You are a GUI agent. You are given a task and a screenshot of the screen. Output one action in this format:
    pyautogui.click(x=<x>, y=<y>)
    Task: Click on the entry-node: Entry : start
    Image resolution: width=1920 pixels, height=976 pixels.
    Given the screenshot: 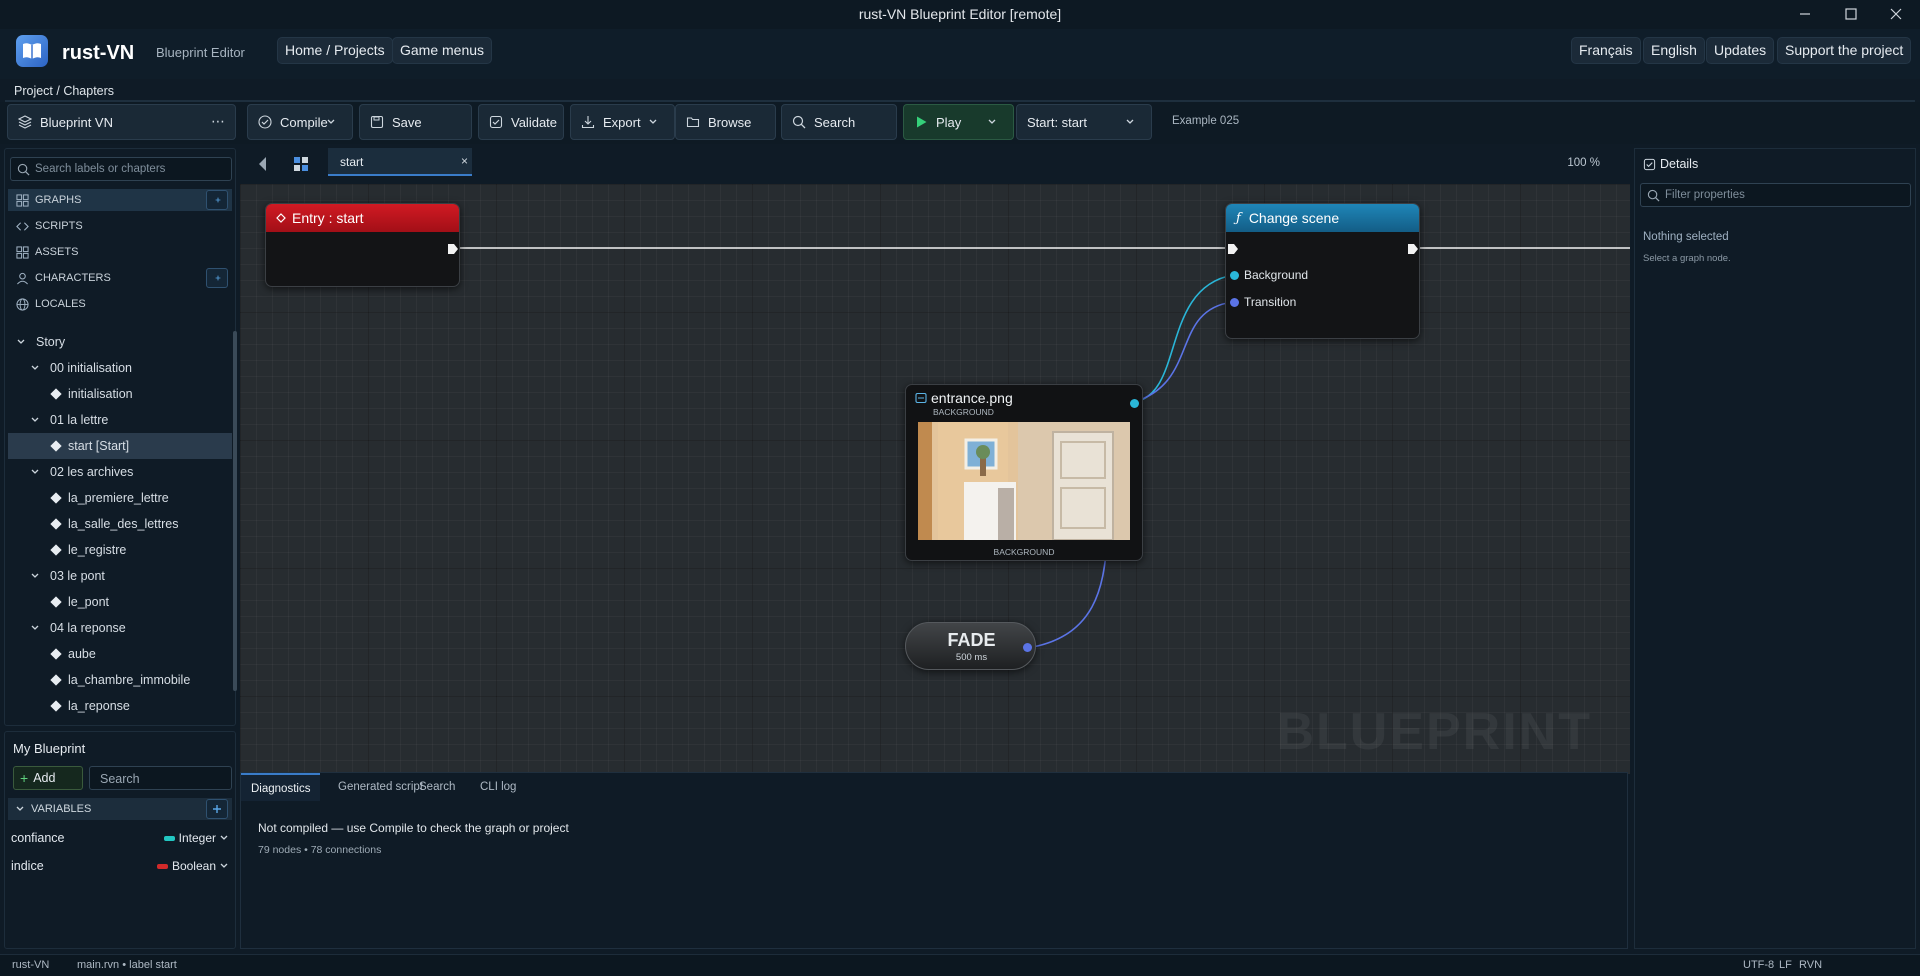 What is the action you would take?
    pyautogui.click(x=362, y=245)
    